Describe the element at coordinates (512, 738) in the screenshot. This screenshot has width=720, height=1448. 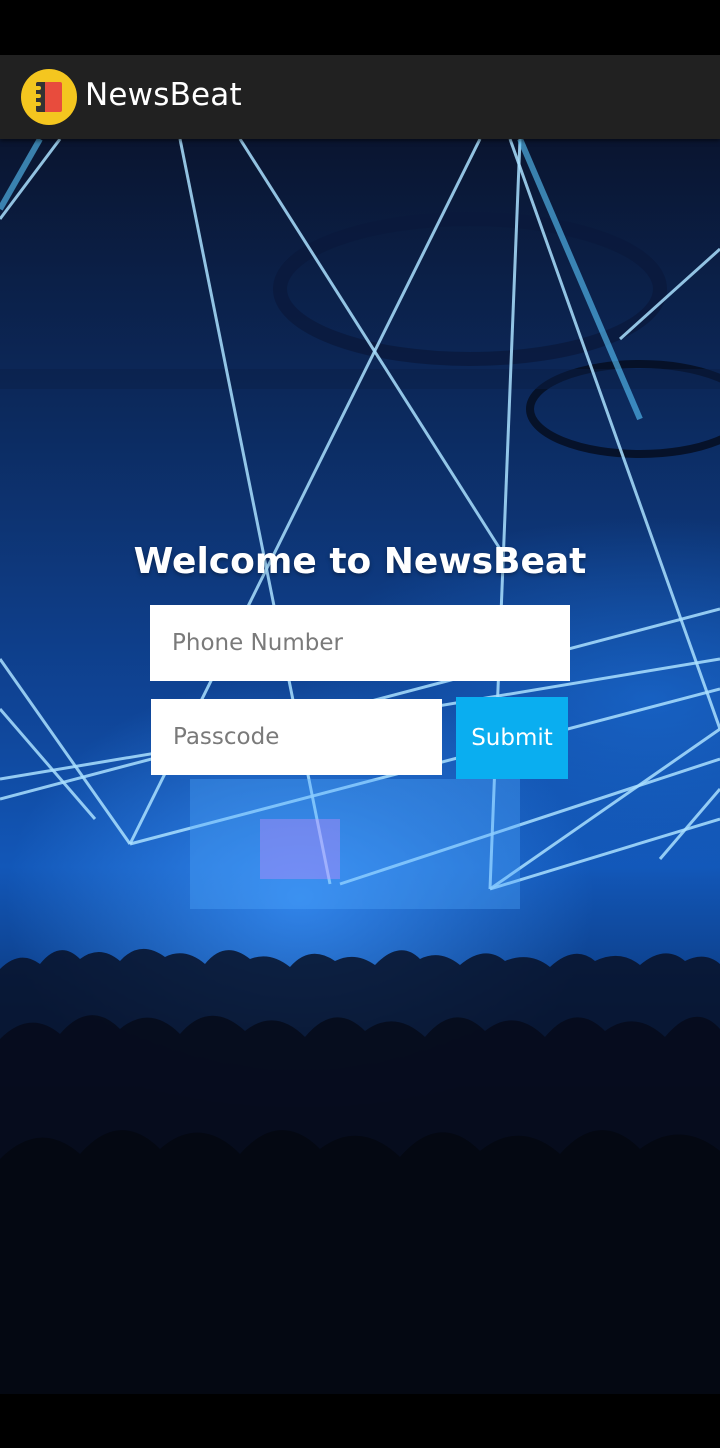
I see `submit-button: Submit` at that location.